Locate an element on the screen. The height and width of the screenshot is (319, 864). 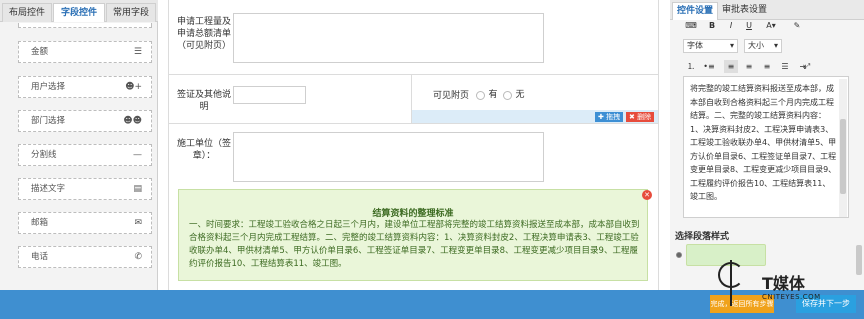
add-user-icon: ☻+ is located at coordinates (133, 87).